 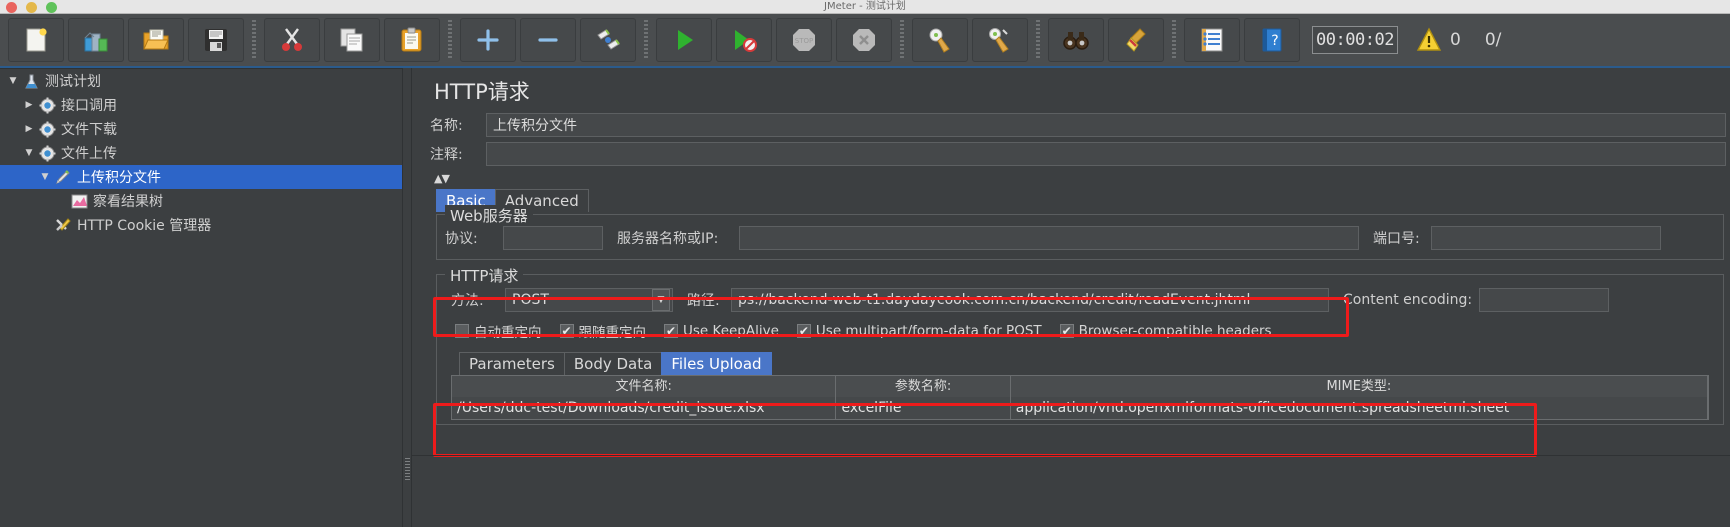 I want to click on copy-button, so click(x=352, y=40).